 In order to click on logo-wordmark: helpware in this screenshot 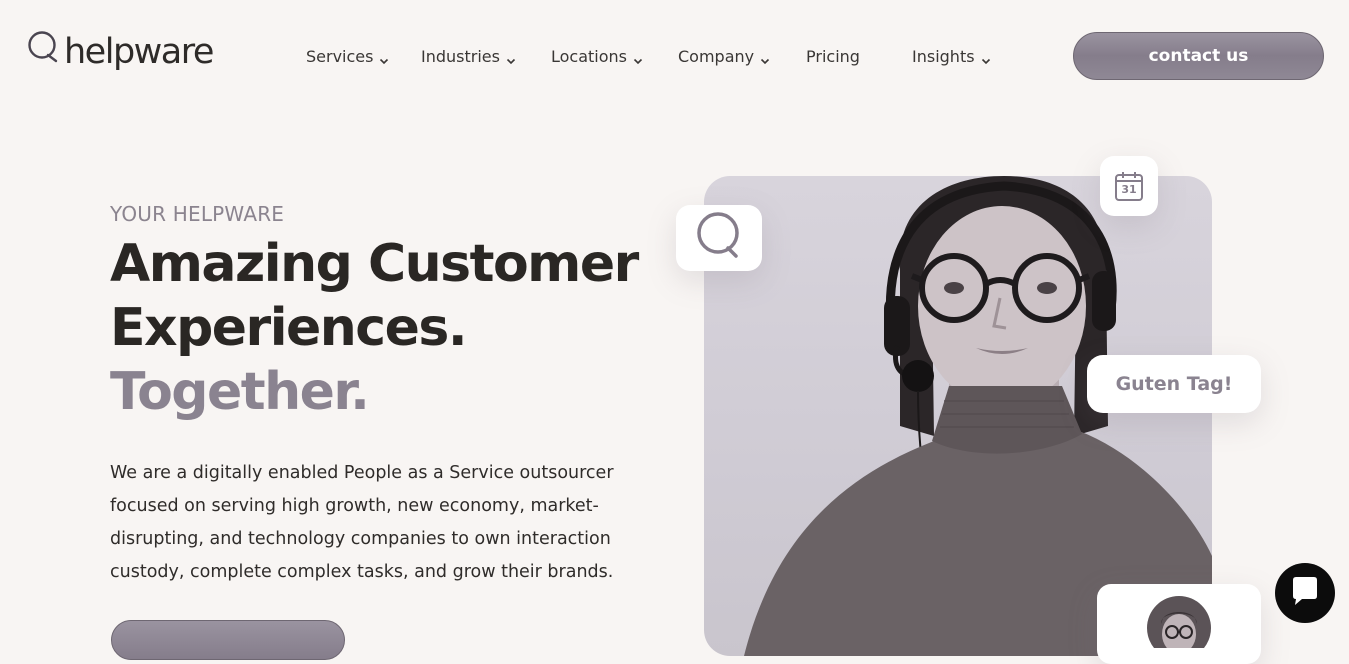, I will do `click(139, 52)`.